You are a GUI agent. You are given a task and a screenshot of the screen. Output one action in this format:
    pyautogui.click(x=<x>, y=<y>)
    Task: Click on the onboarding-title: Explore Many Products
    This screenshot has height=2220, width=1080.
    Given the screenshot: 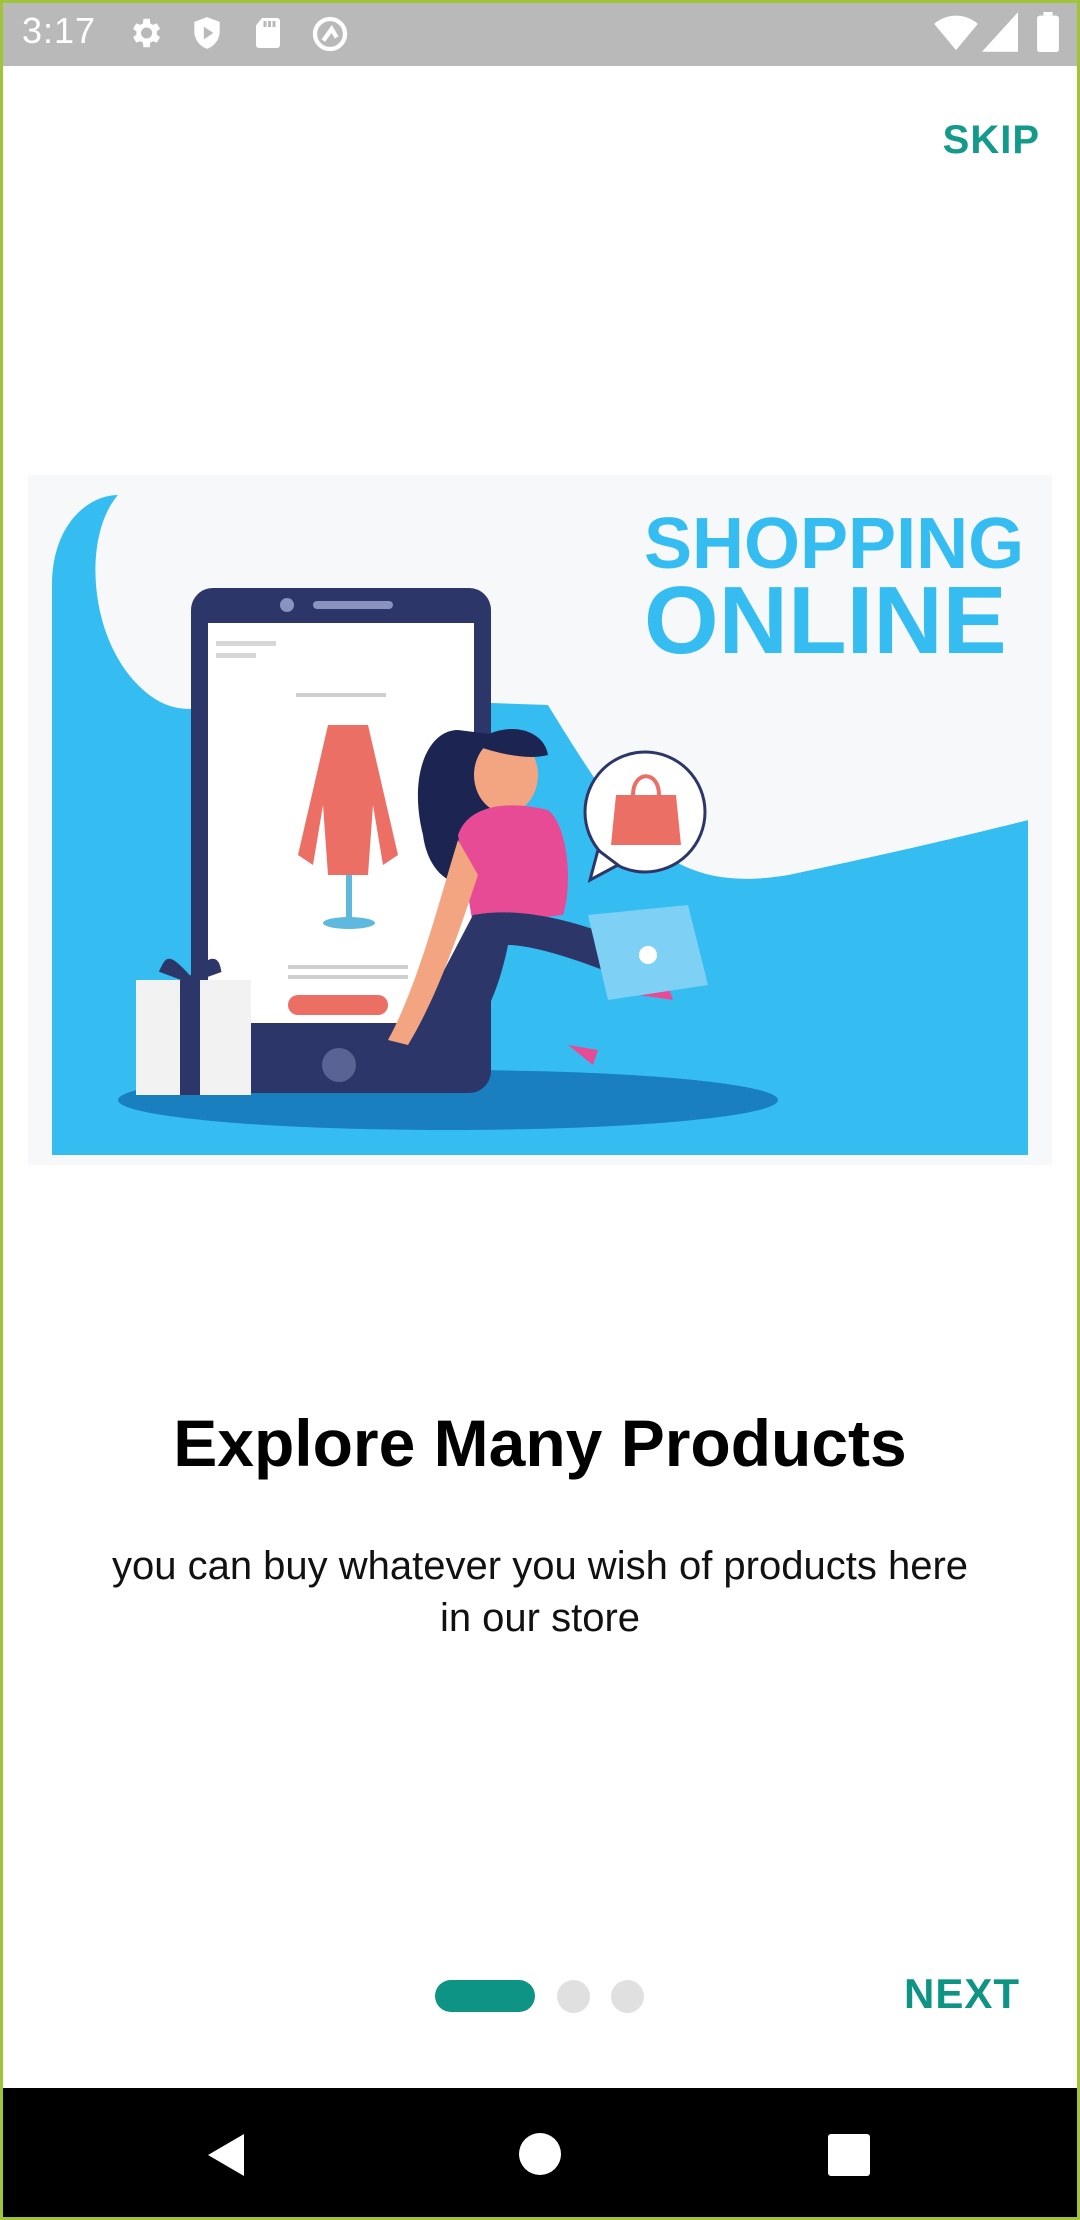 What is the action you would take?
    pyautogui.click(x=540, y=1443)
    